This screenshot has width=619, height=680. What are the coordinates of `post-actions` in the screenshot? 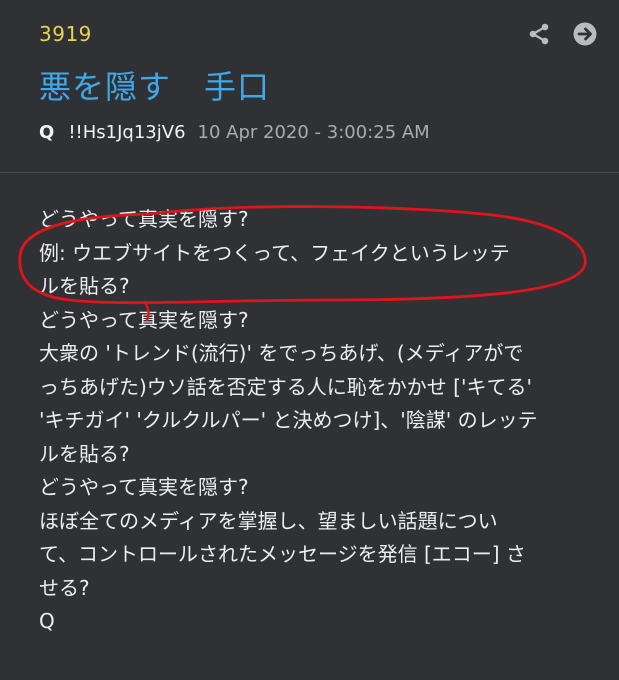 It's located at (562, 34).